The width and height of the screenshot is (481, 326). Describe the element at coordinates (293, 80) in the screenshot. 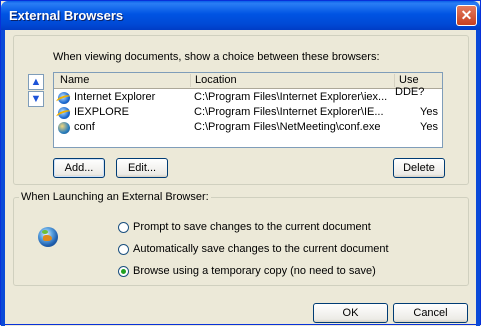

I see `column-header-location: Location` at that location.